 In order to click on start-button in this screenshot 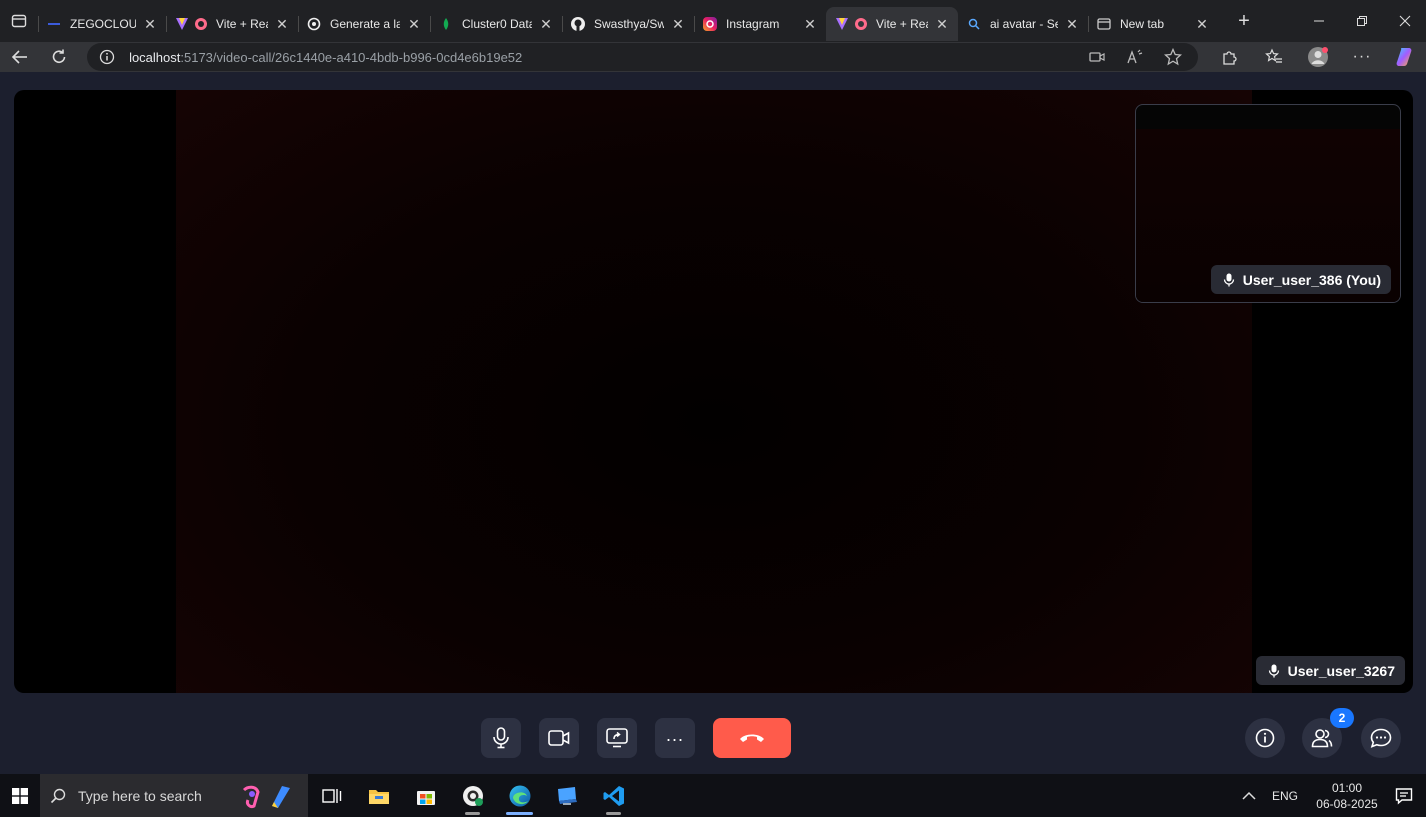, I will do `click(20, 795)`.